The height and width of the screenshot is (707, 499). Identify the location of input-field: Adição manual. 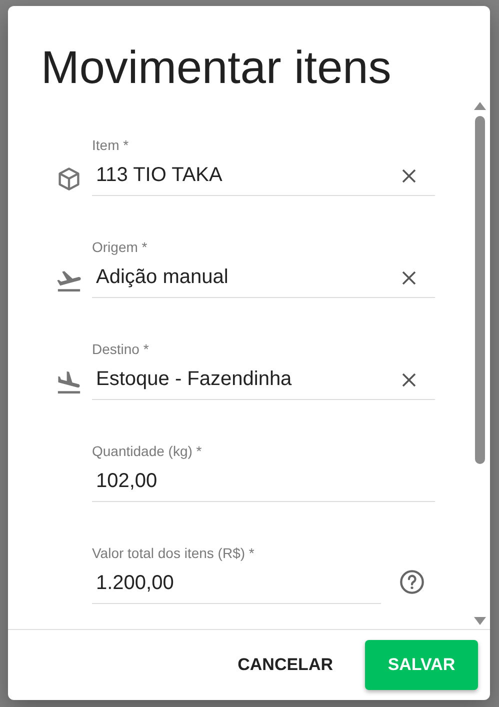
(263, 278).